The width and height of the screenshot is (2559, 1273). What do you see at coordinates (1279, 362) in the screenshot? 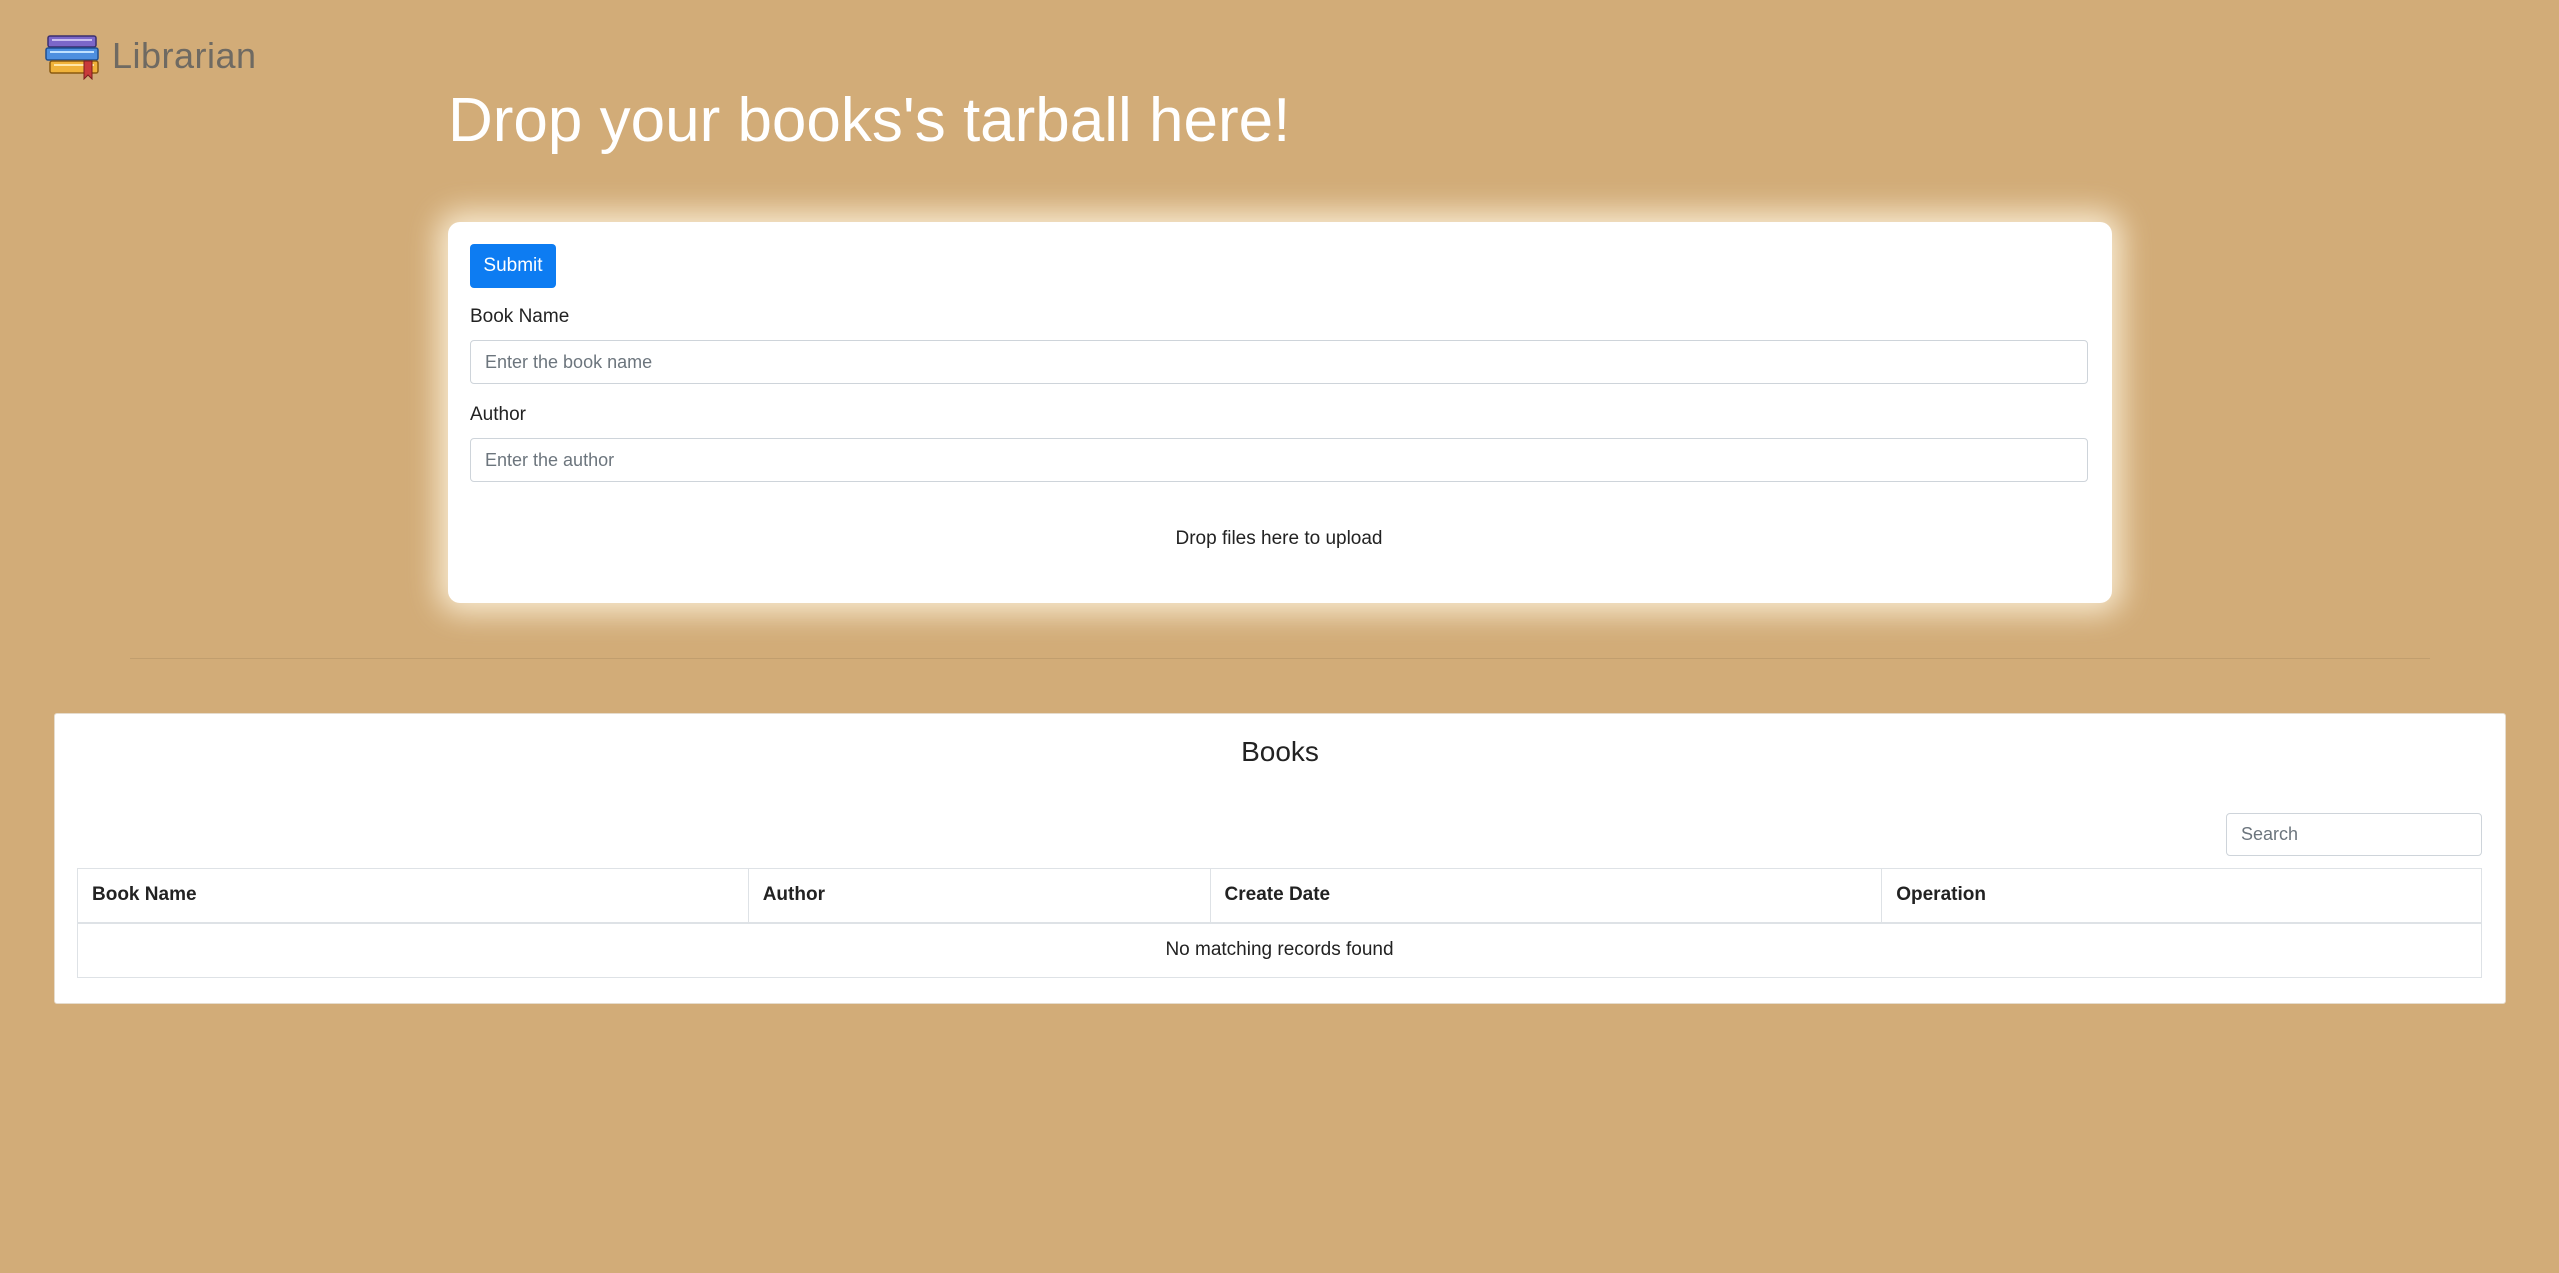
I see `book-name-input` at bounding box center [1279, 362].